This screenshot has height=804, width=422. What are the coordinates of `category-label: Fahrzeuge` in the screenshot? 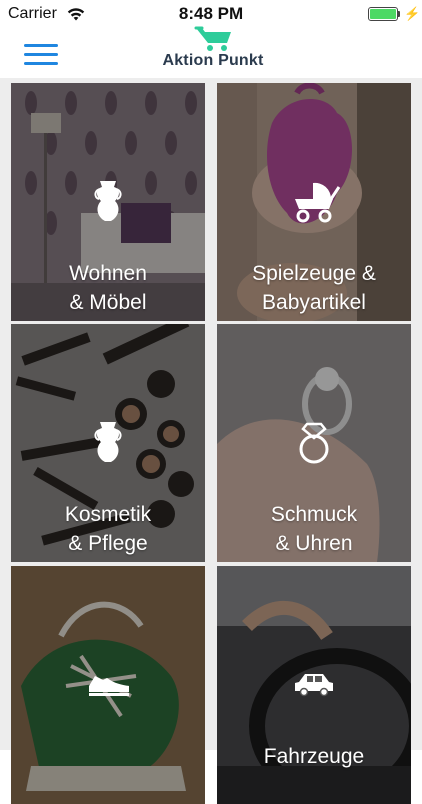 It's located at (314, 756).